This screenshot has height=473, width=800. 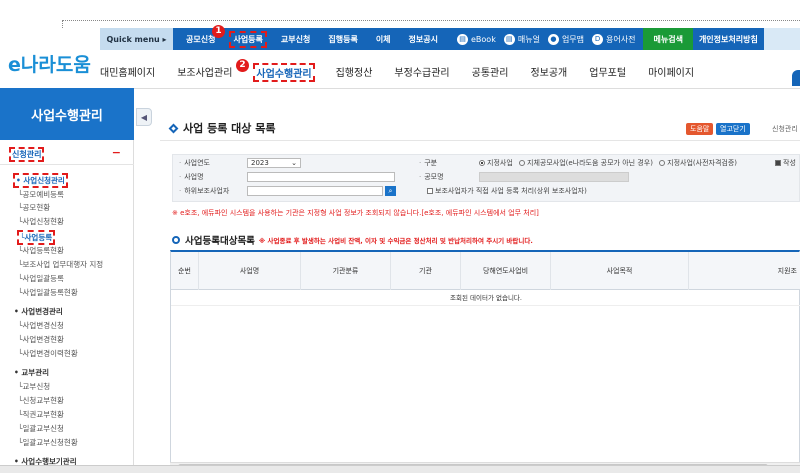 I want to click on project-name-label: · 사업명, so click(x=191, y=177).